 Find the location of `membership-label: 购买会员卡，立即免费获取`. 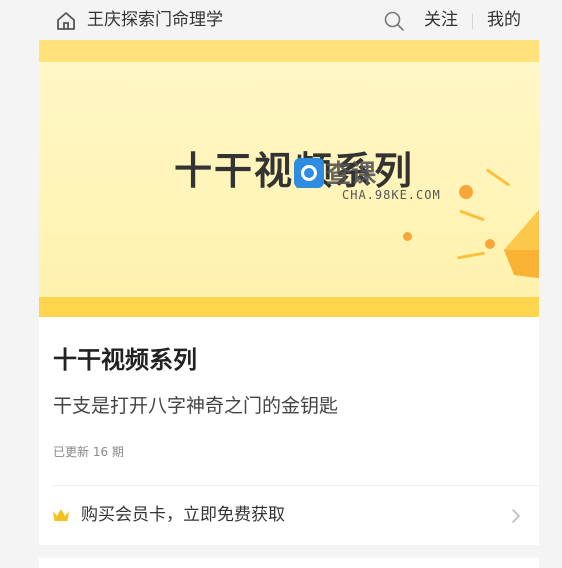

membership-label: 购买会员卡，立即免费获取 is located at coordinates (183, 515).